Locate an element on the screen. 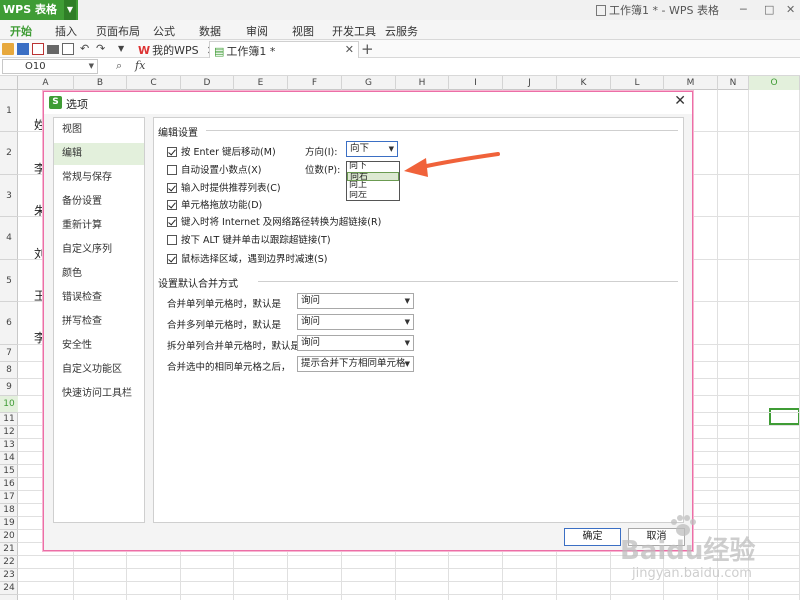 The width and height of the screenshot is (800, 600). tab-insert: 插入 is located at coordinates (66, 31).